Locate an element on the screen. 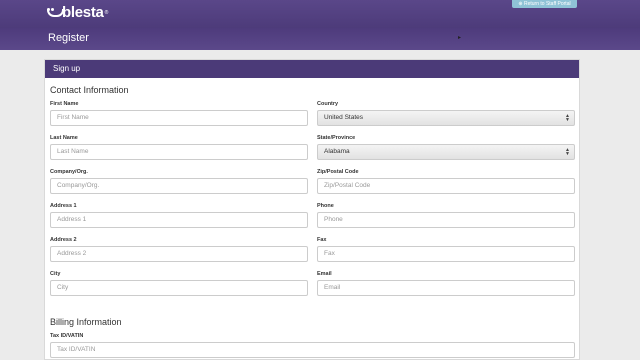  state-select: Alabama ▲ ▼ is located at coordinates (446, 152).